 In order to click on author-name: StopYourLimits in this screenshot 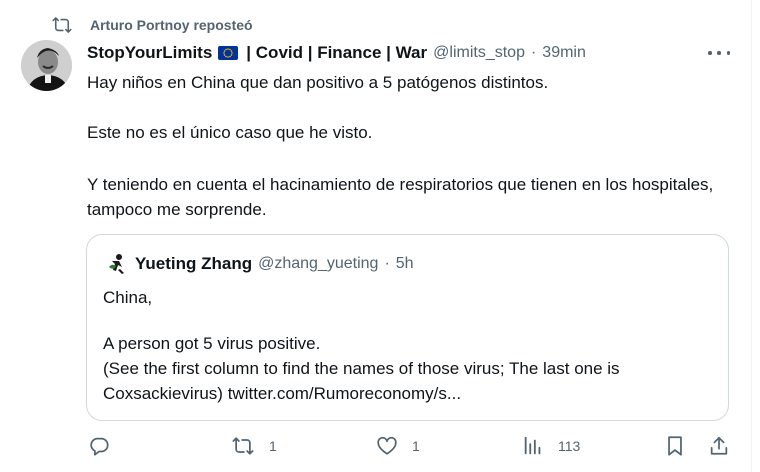, I will do `click(149, 53)`.